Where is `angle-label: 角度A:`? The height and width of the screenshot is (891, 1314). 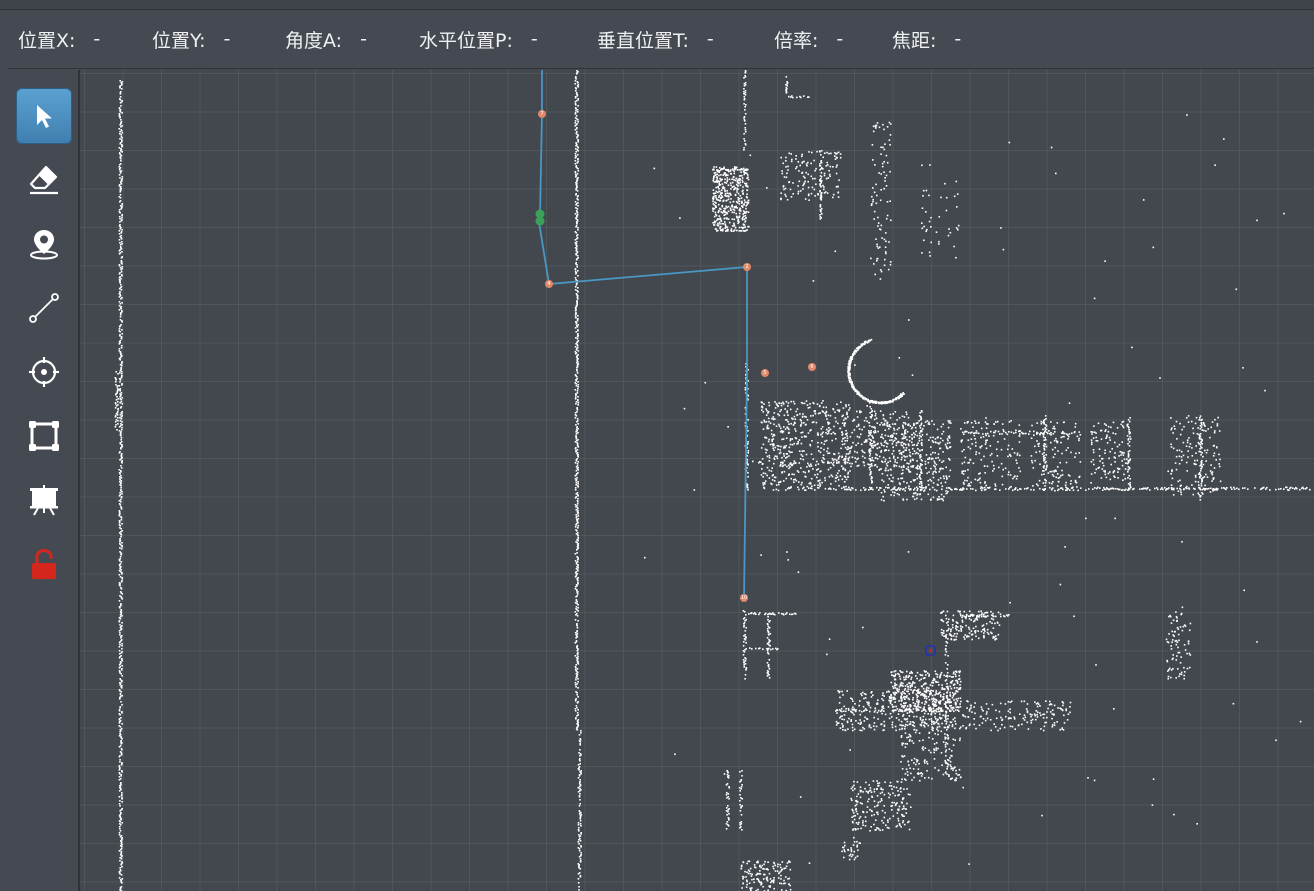
angle-label: 角度A: is located at coordinates (314, 40).